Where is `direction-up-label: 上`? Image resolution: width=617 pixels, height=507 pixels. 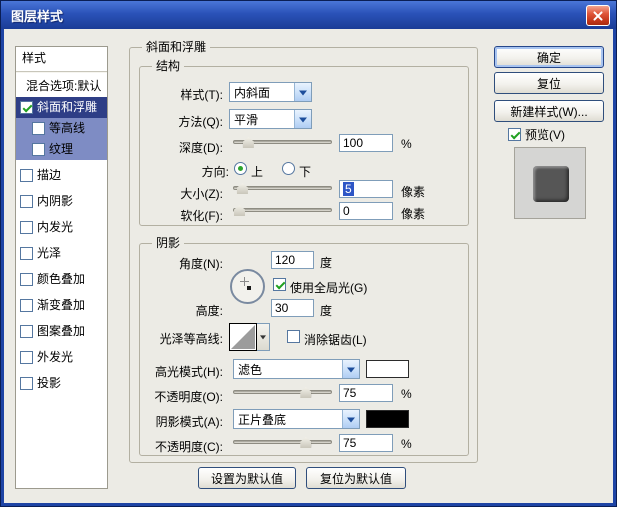 direction-up-label: 上 is located at coordinates (257, 172).